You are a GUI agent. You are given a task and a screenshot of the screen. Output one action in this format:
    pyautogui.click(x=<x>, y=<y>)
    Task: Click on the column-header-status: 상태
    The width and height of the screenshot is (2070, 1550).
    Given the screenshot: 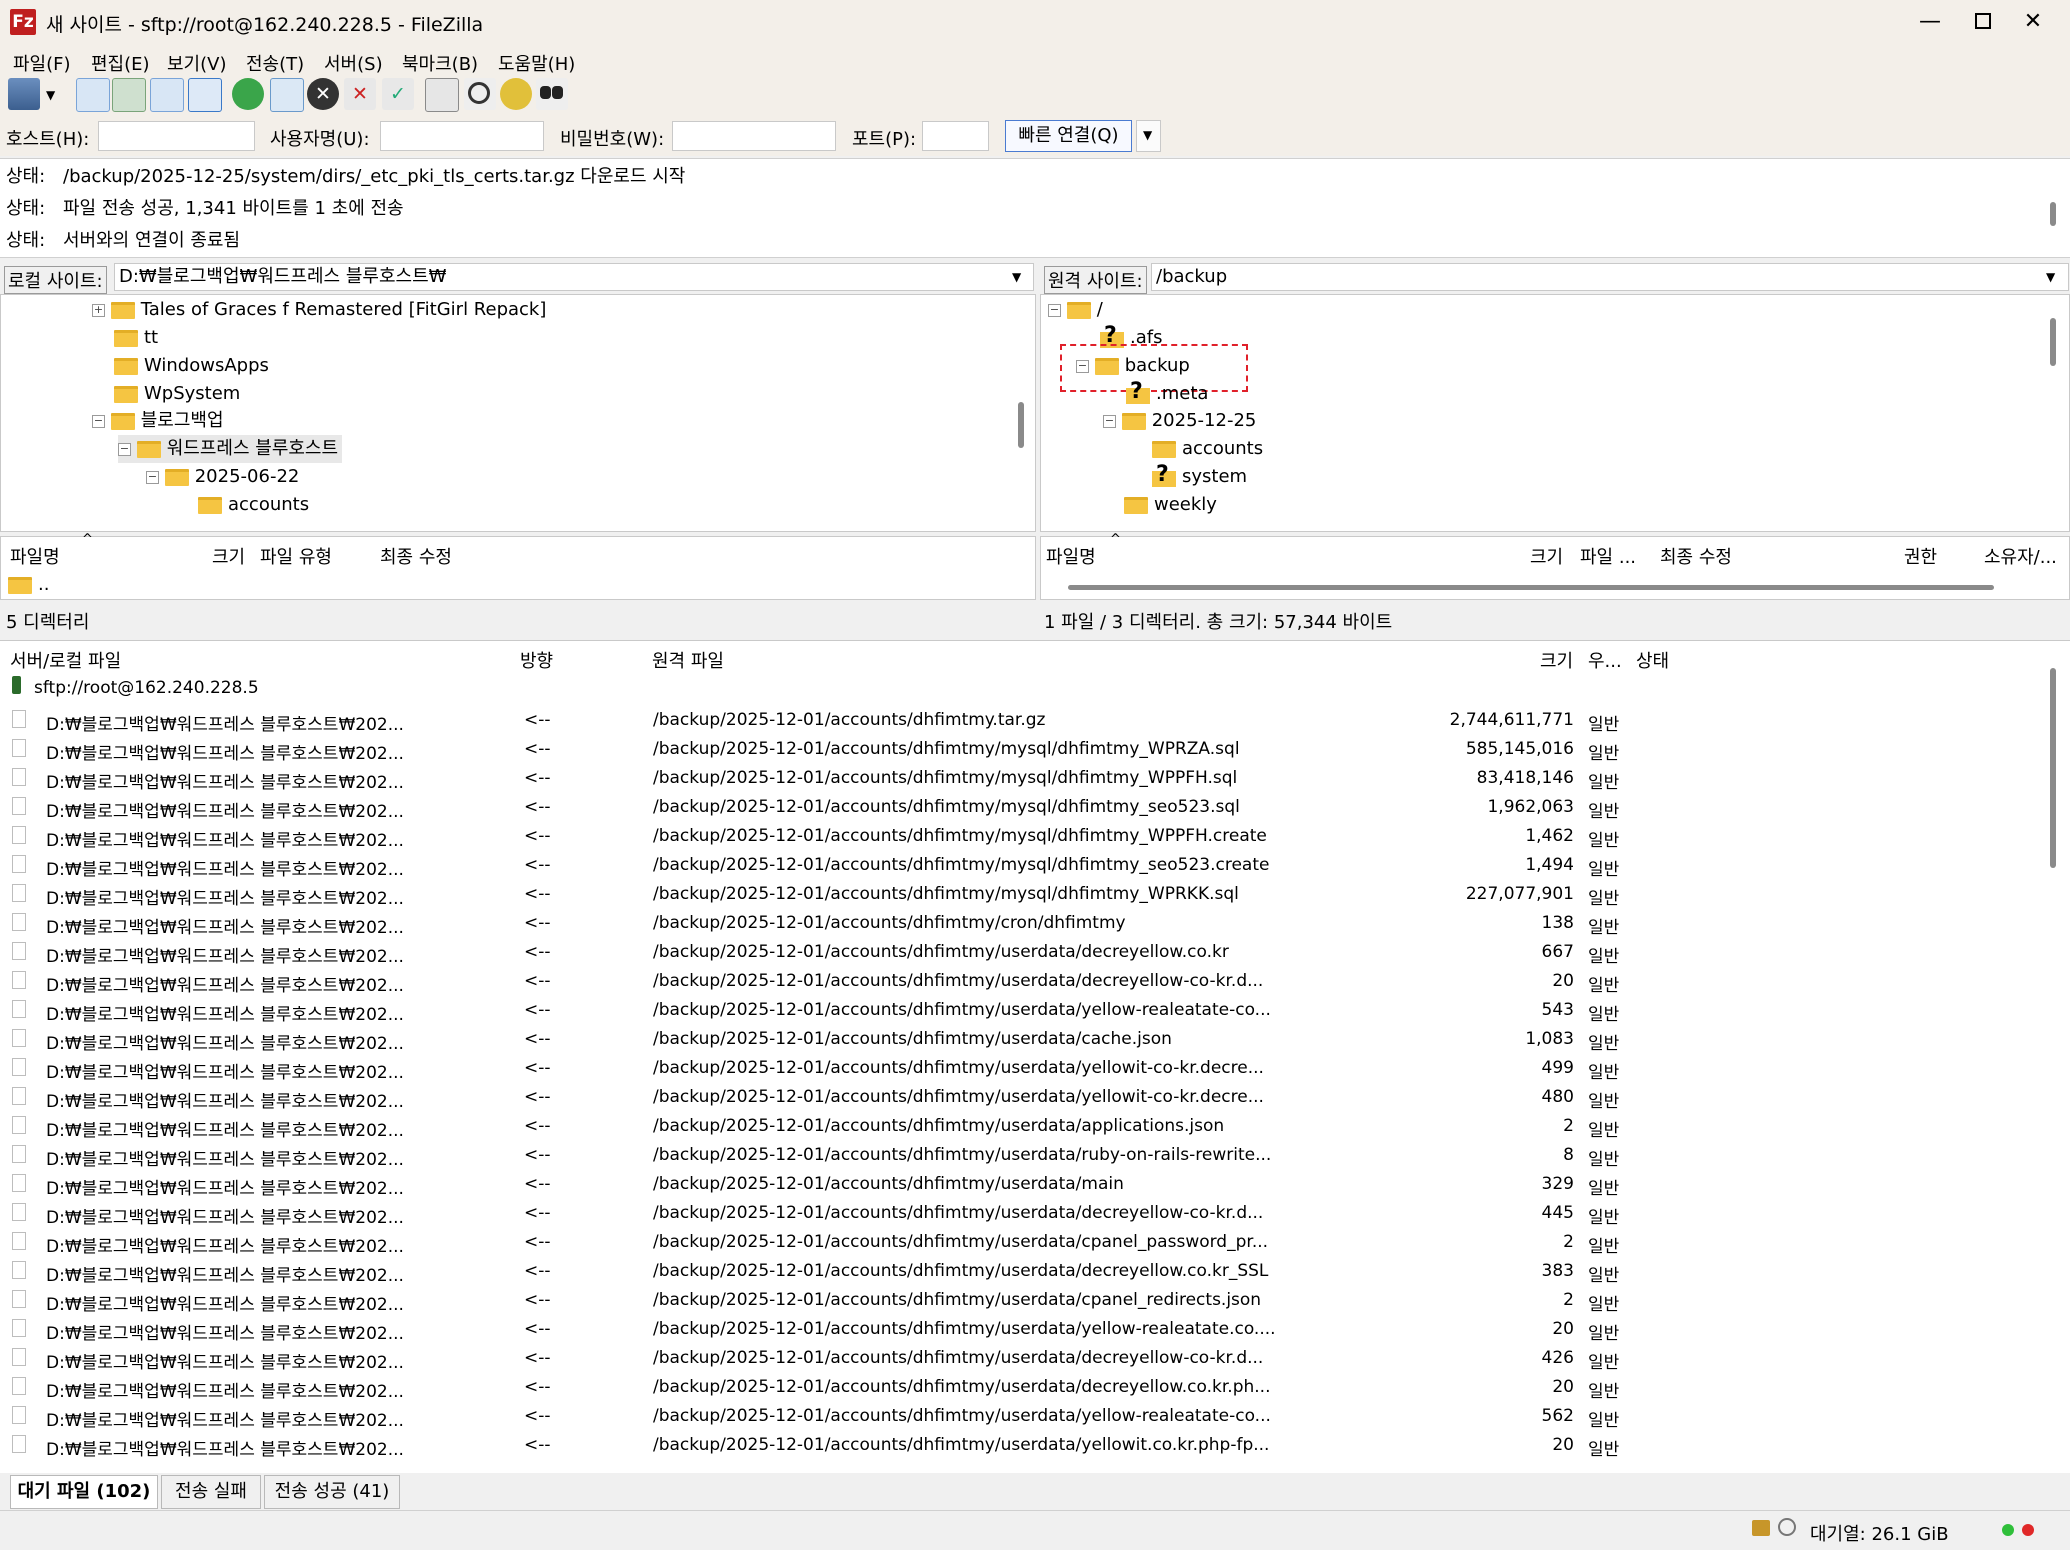 What is the action you would take?
    pyautogui.click(x=1652, y=660)
    